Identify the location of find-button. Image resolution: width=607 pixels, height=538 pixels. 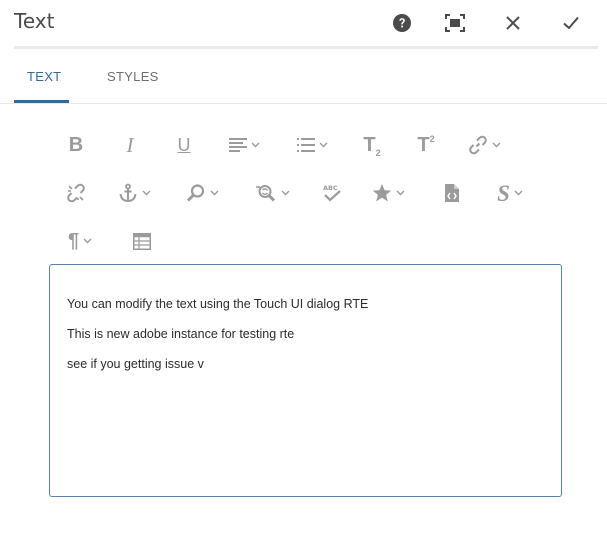
(202, 193).